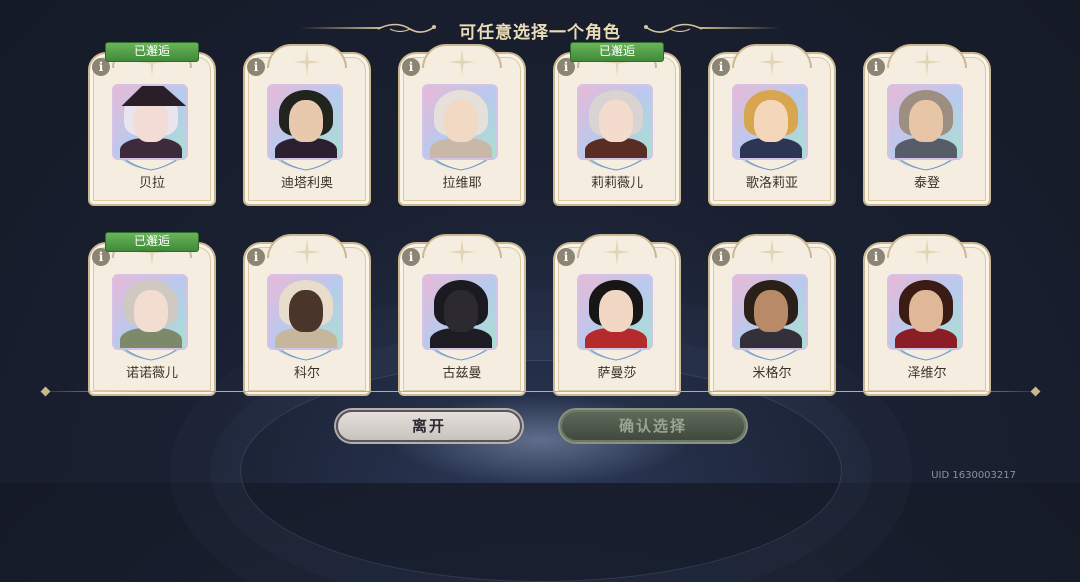 The image size is (1080, 582). I want to click on character-name: 古兹曼, so click(462, 373).